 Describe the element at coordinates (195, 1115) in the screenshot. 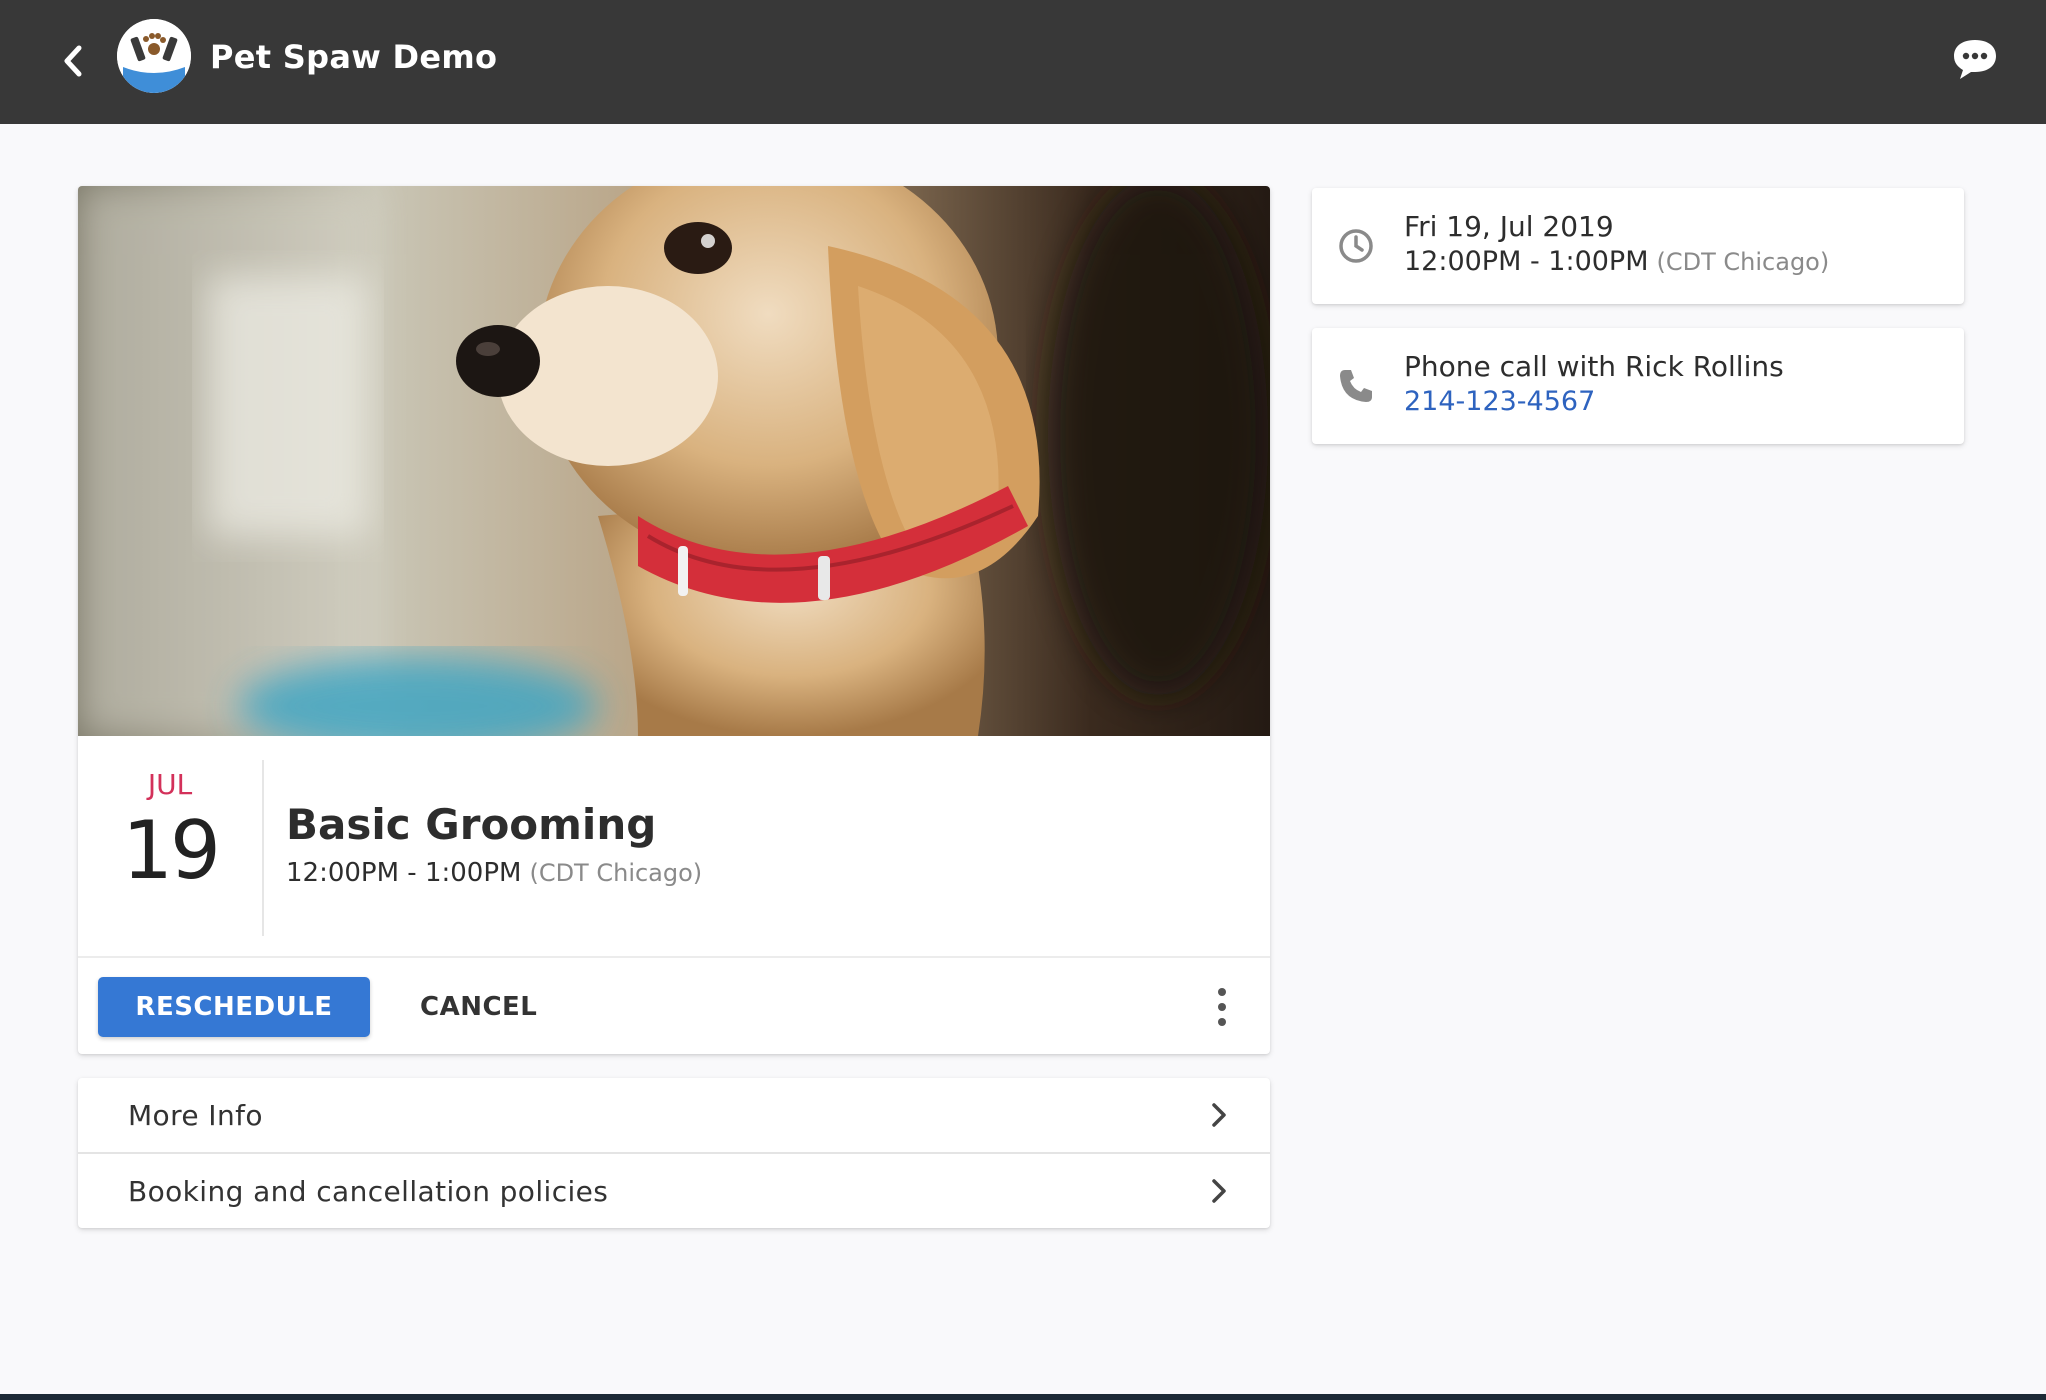

I see `list-item-label: More Info` at that location.